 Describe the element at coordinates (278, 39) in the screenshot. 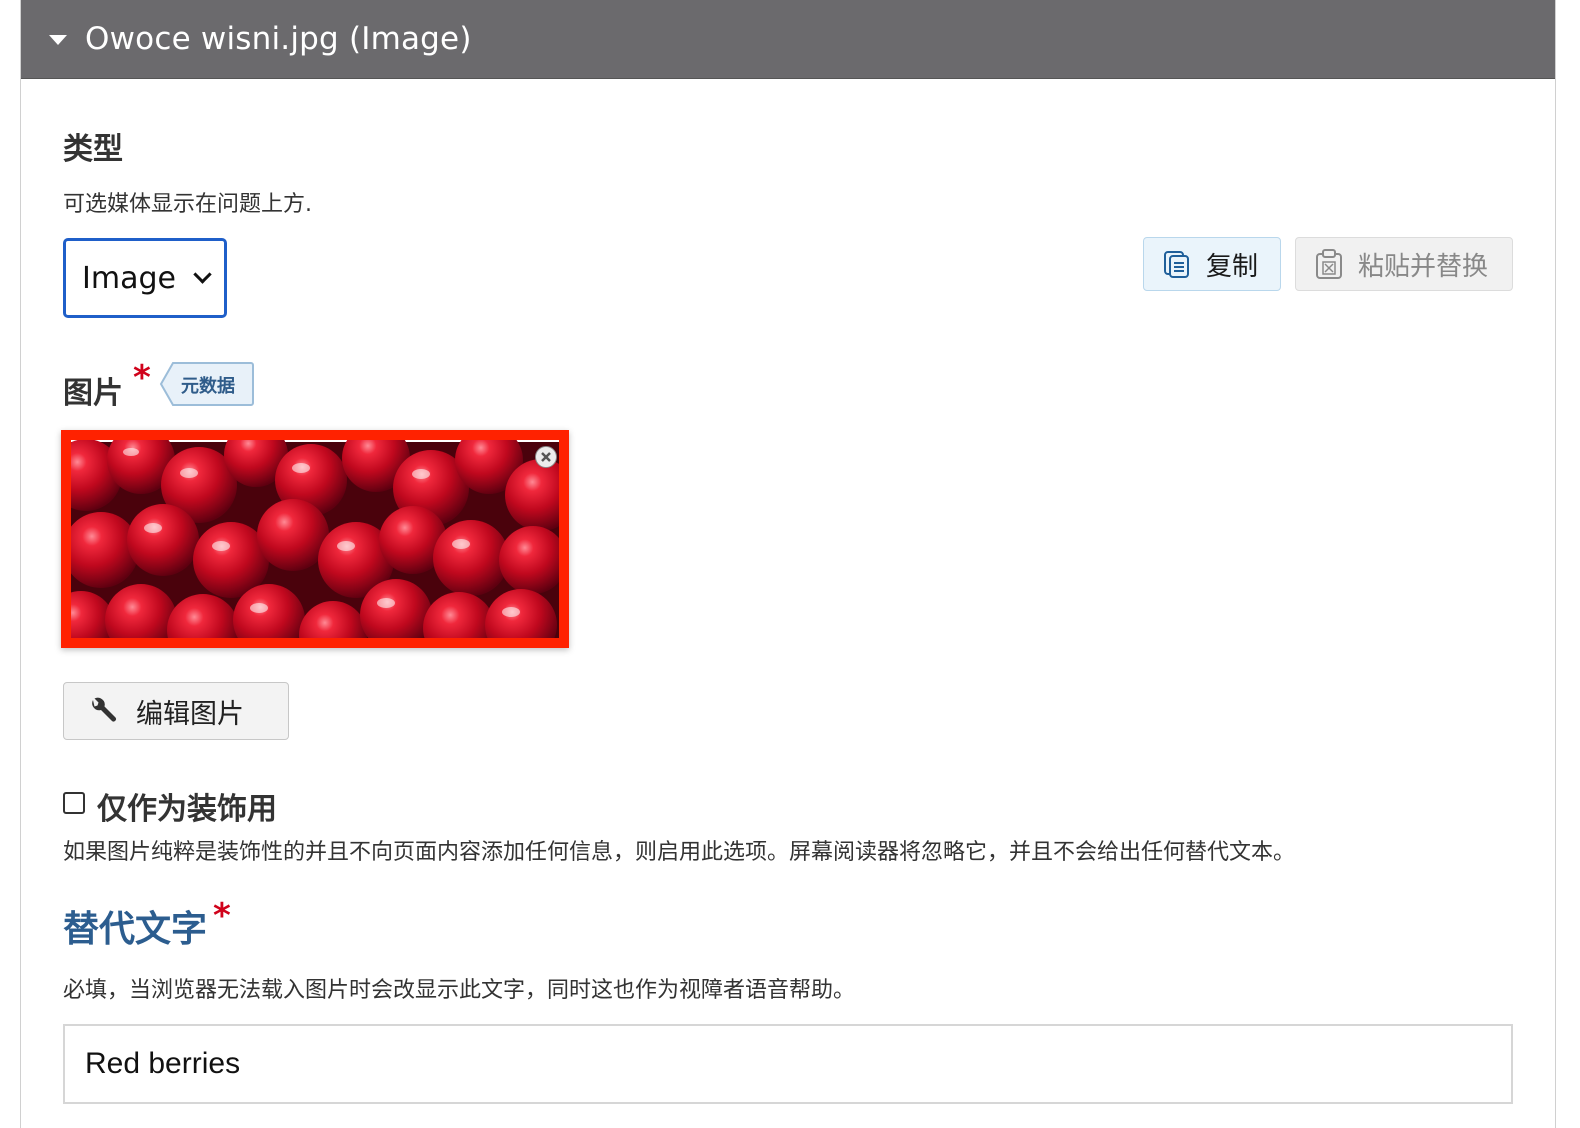

I see `panel-title: Owoce wisni.jpg (Image)` at that location.